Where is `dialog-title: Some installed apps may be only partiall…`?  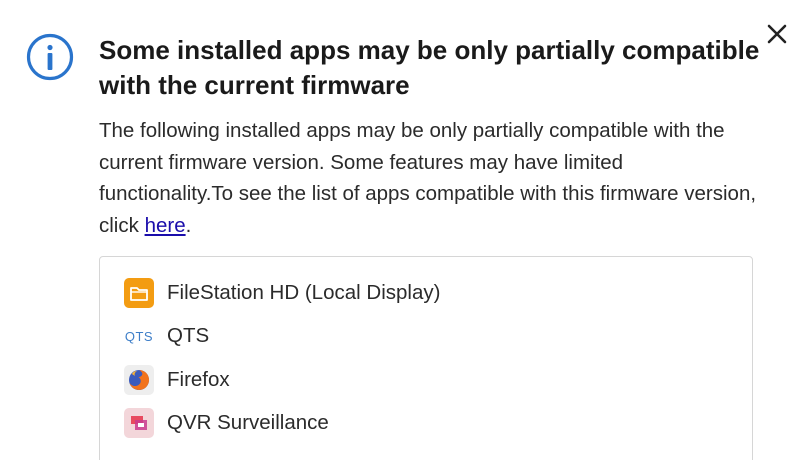
dialog-title: Some installed apps may be only partiall… is located at coordinates (429, 67).